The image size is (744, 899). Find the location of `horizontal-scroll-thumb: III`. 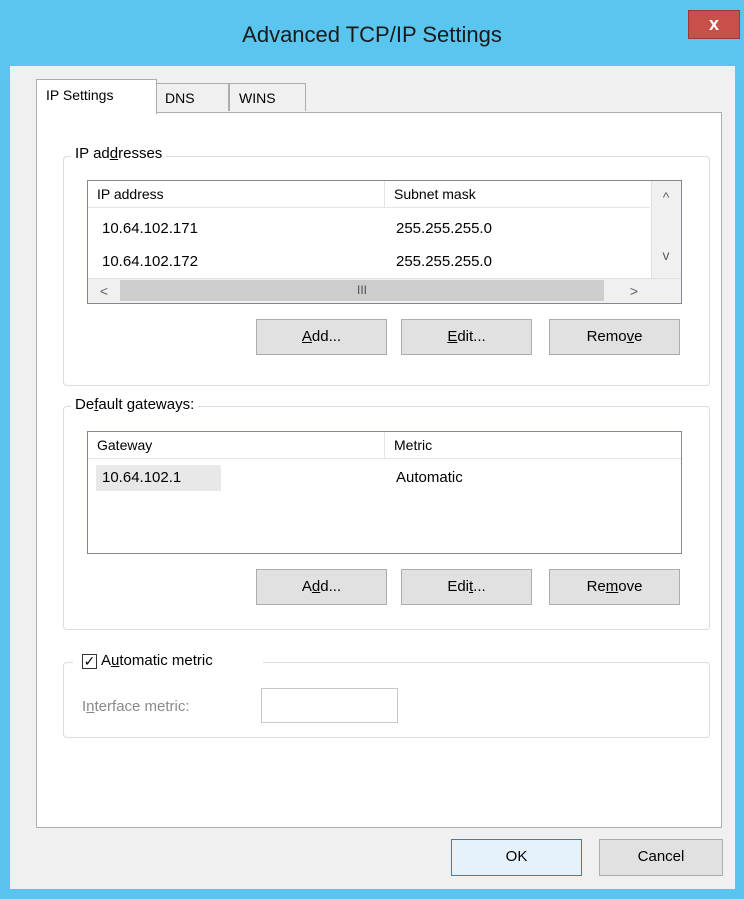

horizontal-scroll-thumb: III is located at coordinates (362, 290).